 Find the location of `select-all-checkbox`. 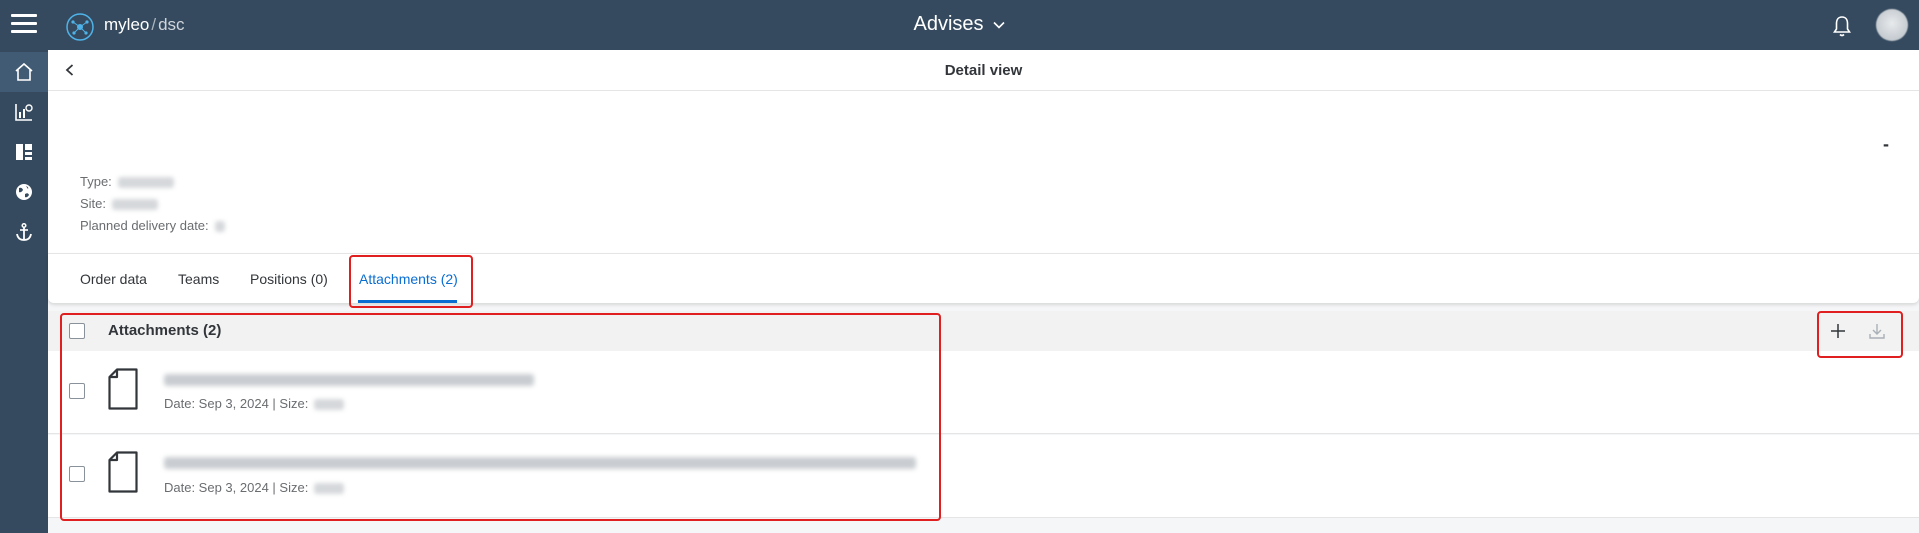

select-all-checkbox is located at coordinates (77, 331).